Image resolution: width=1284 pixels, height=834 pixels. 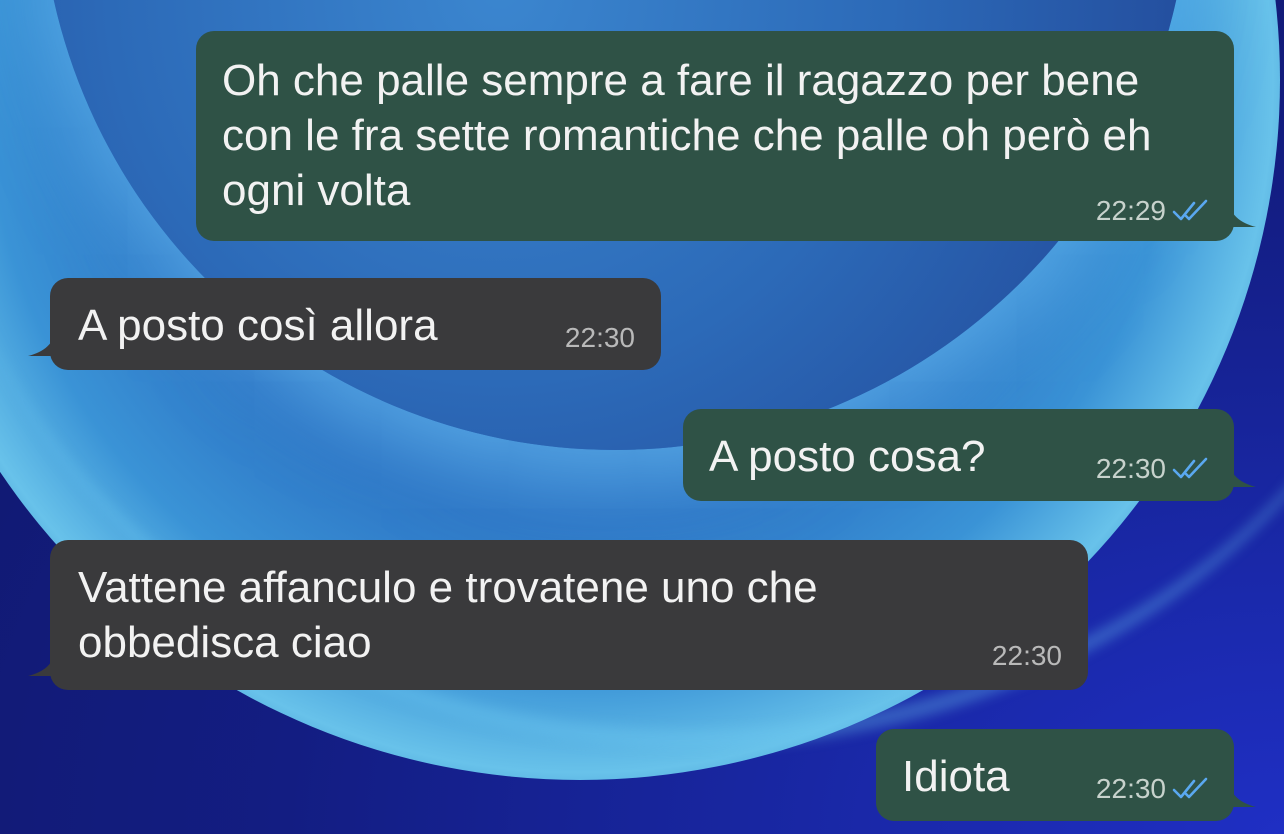 What do you see at coordinates (969, 455) in the screenshot?
I see `message-bubble-outgoing: A posto cosa? 22:30` at bounding box center [969, 455].